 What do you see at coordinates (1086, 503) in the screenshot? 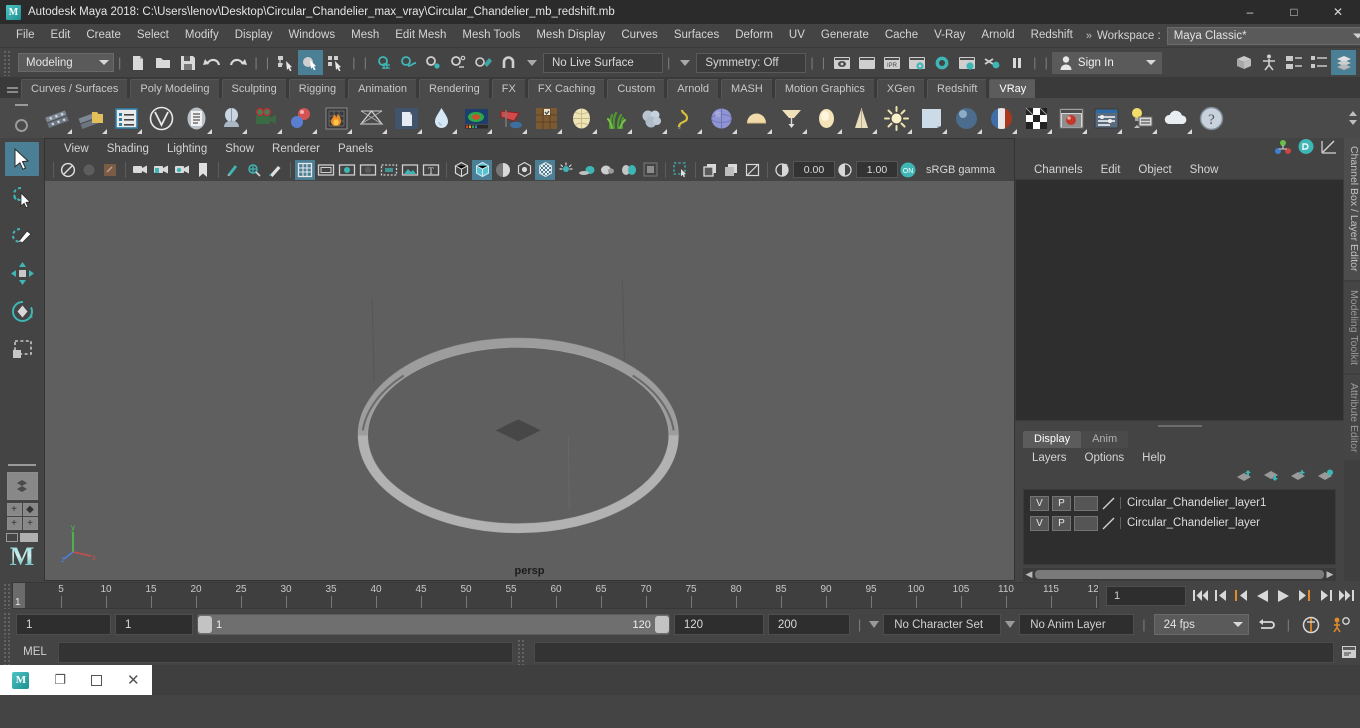
I see `layer-shading-toggle` at bounding box center [1086, 503].